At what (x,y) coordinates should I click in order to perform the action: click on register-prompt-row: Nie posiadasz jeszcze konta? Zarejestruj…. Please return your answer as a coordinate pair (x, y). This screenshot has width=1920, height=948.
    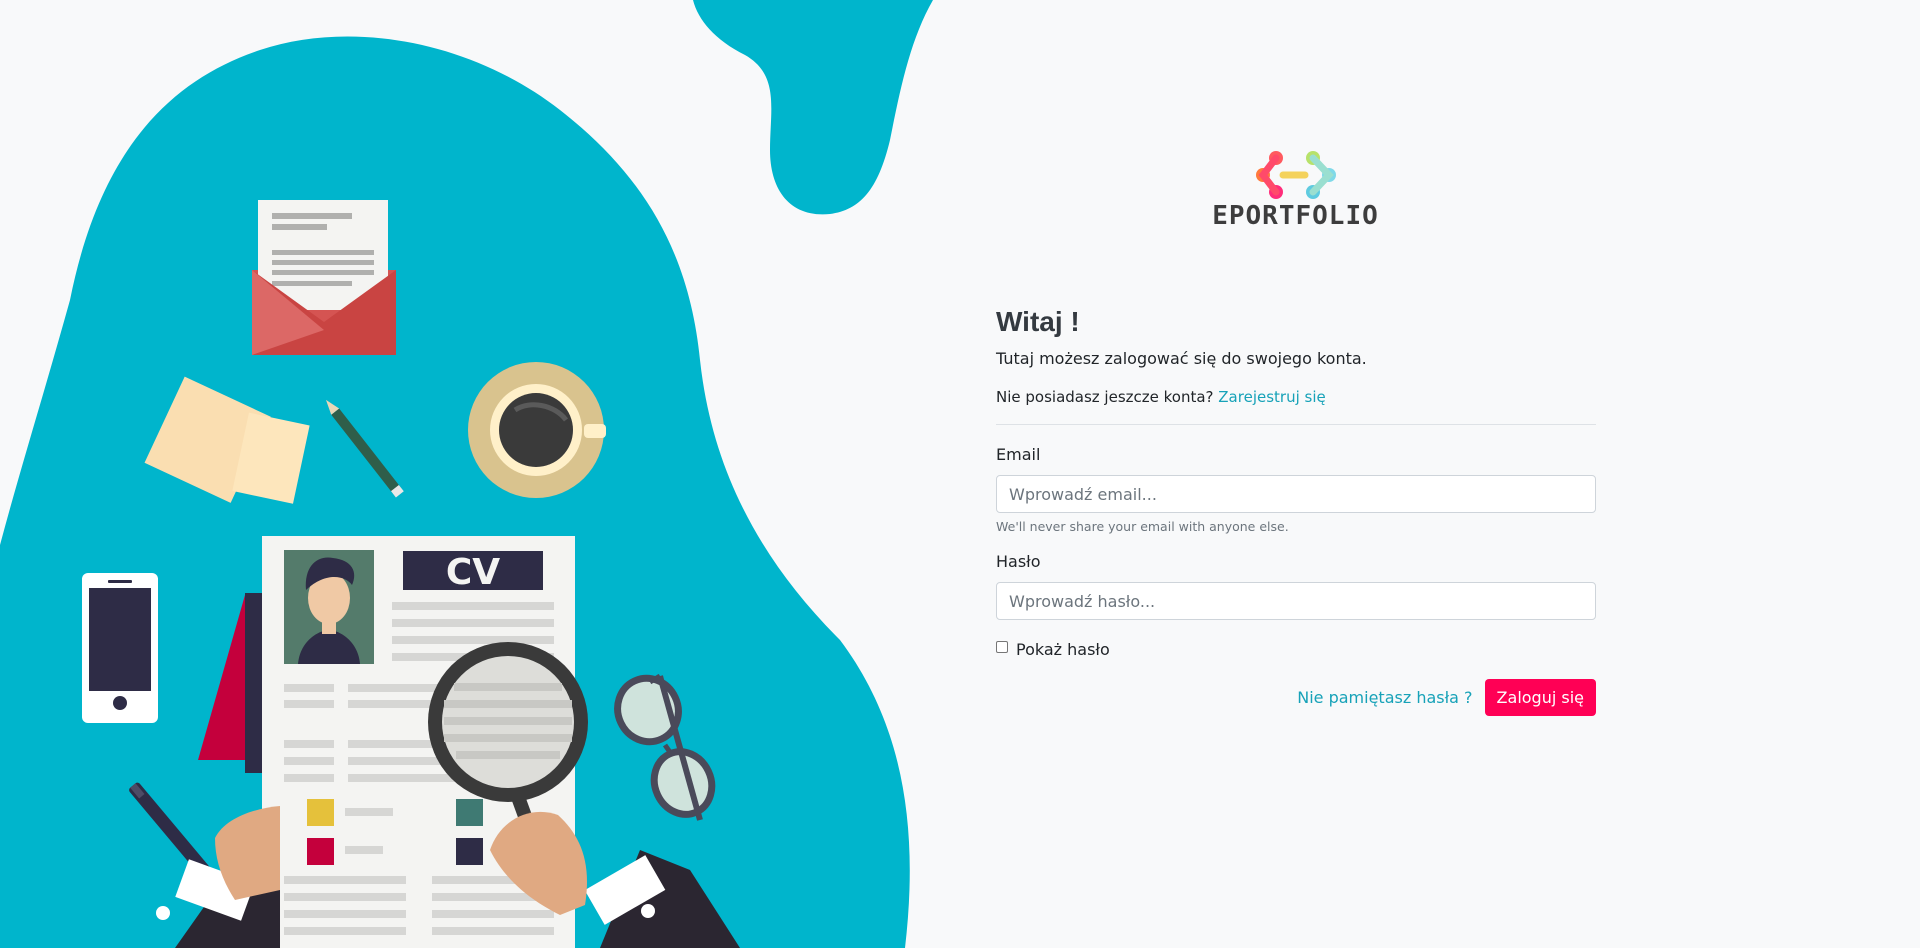
    Looking at the image, I should click on (1296, 397).